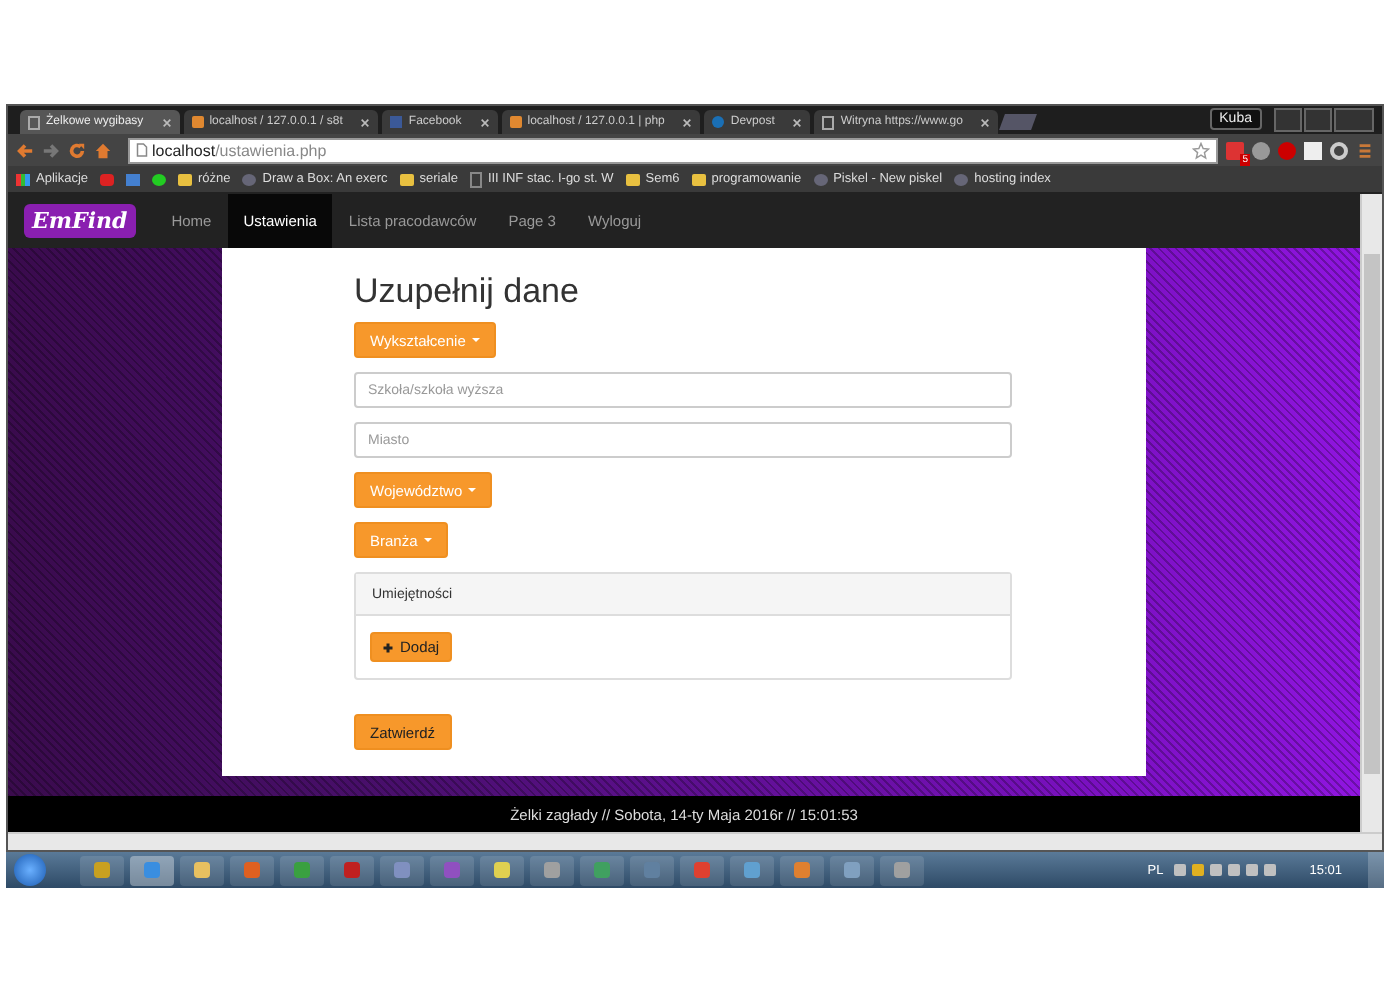 Image resolution: width=1390 pixels, height=988 pixels. What do you see at coordinates (77, 150) in the screenshot?
I see `reload-icon` at bounding box center [77, 150].